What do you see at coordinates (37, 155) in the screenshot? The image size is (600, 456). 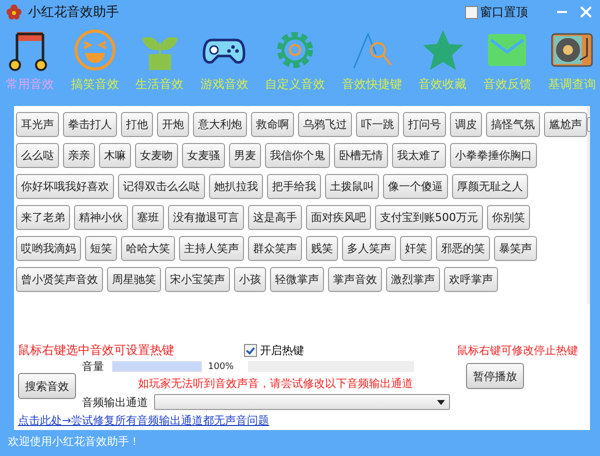 I see `sound-button: 么么哒` at bounding box center [37, 155].